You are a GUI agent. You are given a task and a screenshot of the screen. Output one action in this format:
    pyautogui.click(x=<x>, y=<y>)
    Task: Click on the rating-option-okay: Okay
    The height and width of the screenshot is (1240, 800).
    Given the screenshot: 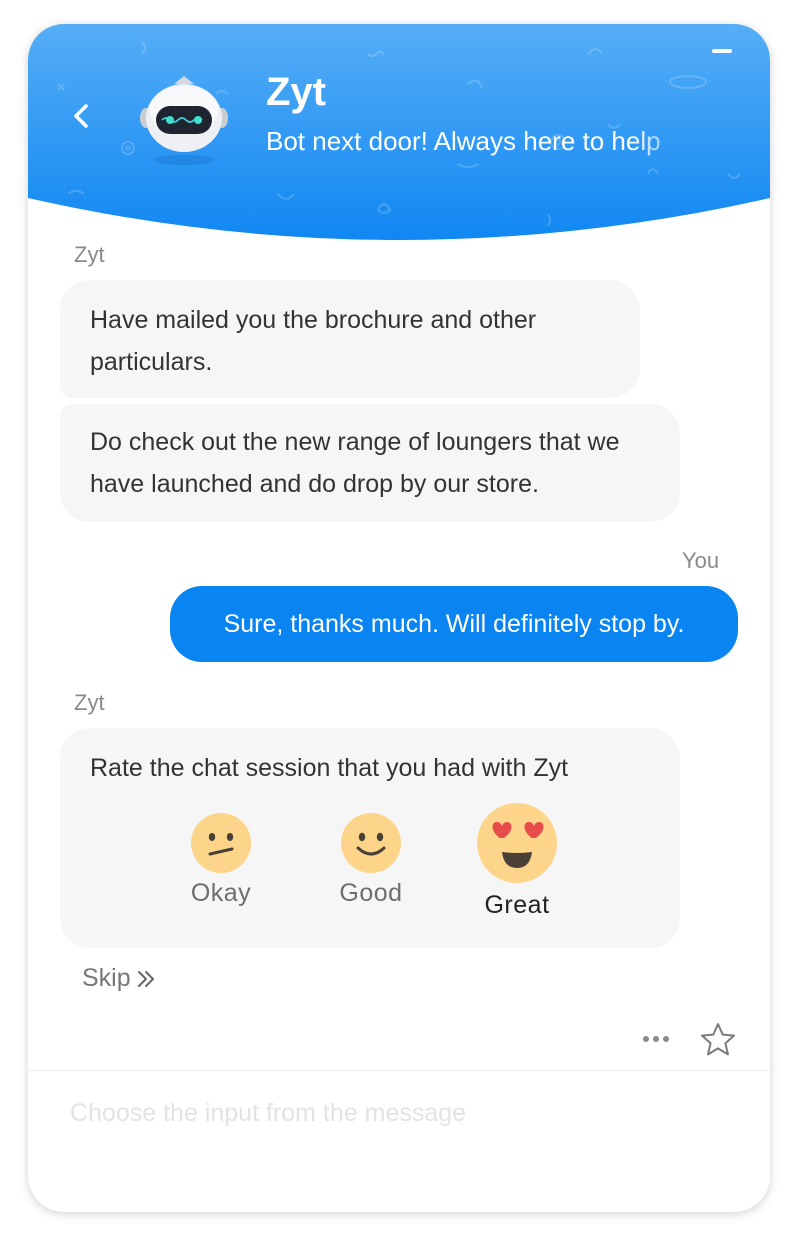 What is the action you would take?
    pyautogui.click(x=221, y=860)
    